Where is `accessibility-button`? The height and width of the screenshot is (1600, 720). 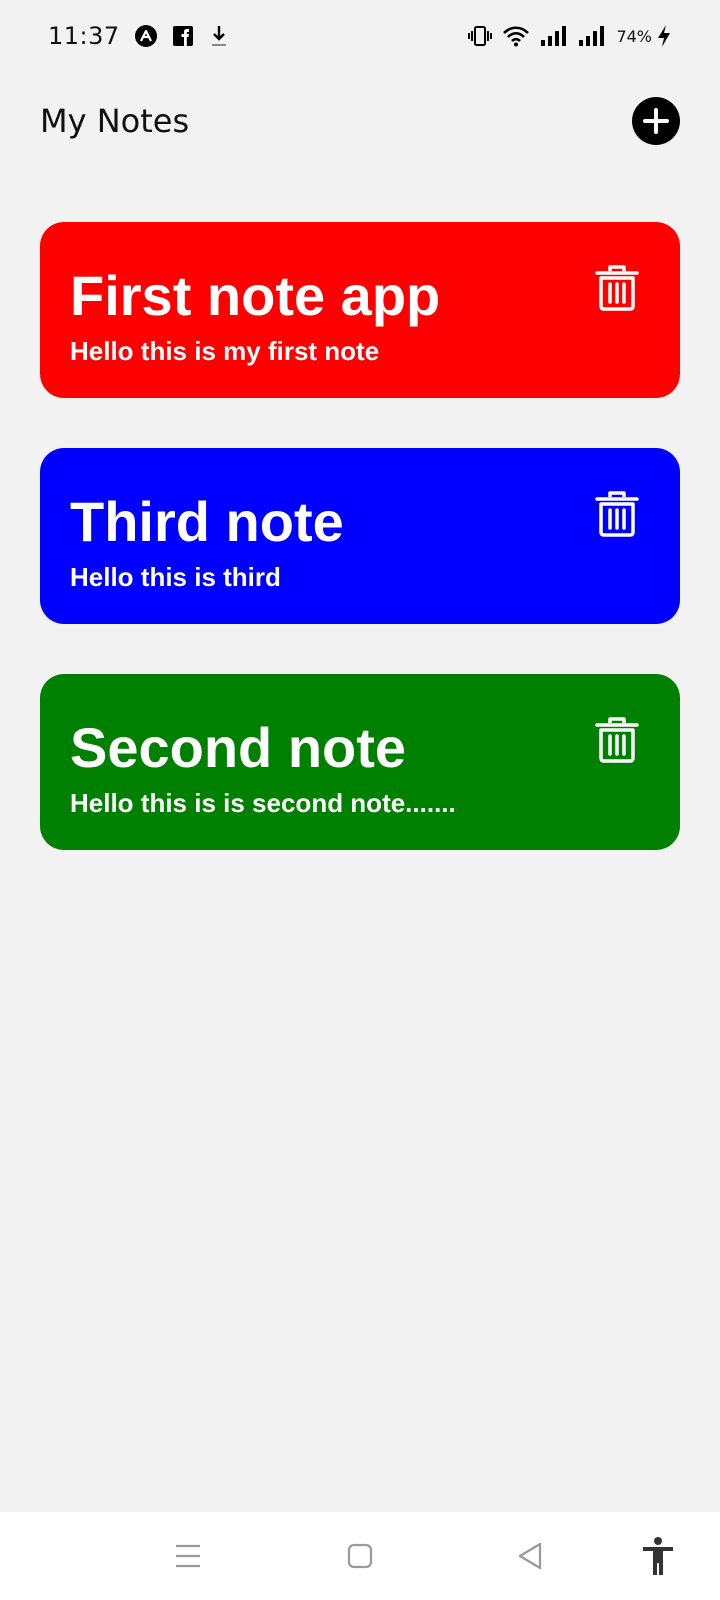 accessibility-button is located at coordinates (658, 1556).